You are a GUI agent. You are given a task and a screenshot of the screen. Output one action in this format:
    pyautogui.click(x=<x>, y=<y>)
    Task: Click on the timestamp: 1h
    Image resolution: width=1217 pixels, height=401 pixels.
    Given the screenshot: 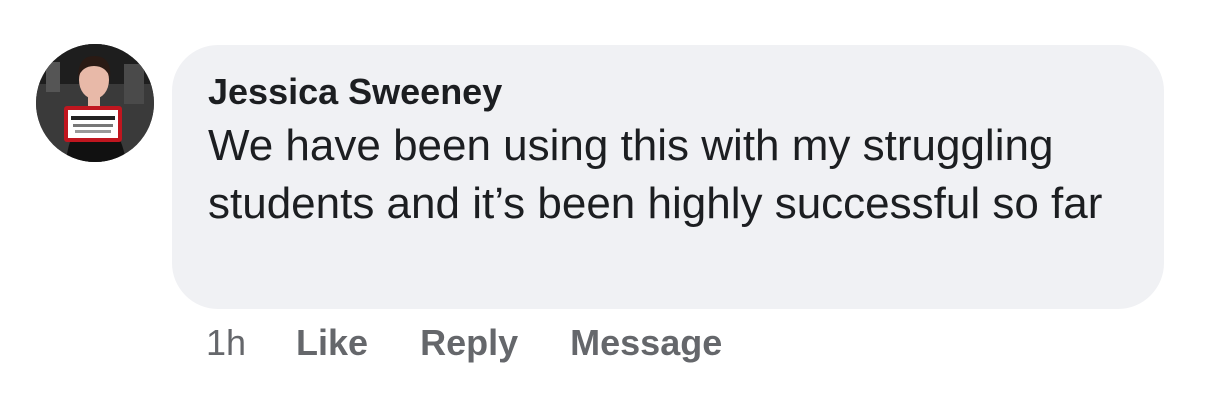 What is the action you would take?
    pyautogui.click(x=226, y=343)
    